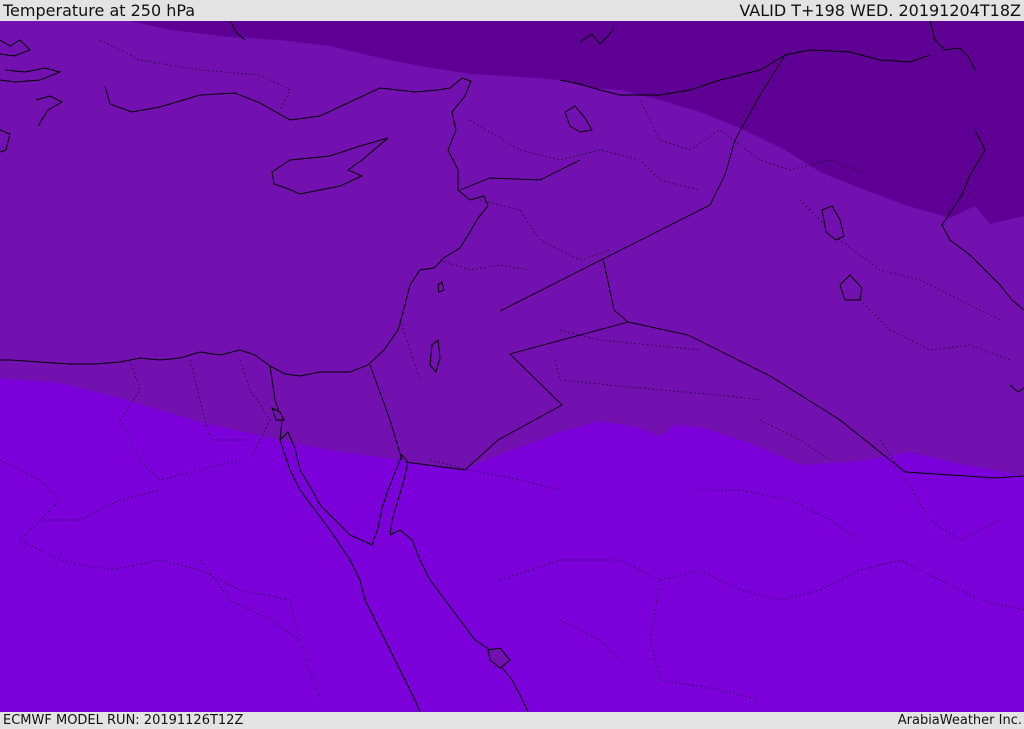 The image size is (1024, 729). What do you see at coordinates (880, 10) in the screenshot?
I see `valid-time: VALID T+198 WED. 20191204T18Z` at bounding box center [880, 10].